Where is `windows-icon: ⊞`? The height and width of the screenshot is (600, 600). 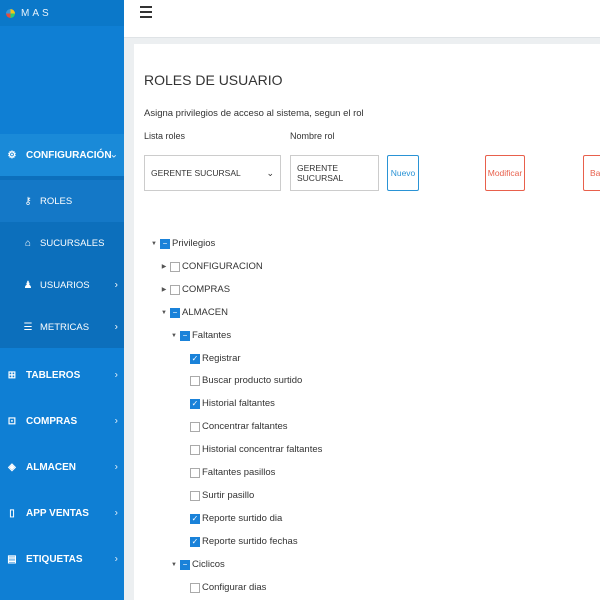 windows-icon: ⊞ is located at coordinates (12, 375).